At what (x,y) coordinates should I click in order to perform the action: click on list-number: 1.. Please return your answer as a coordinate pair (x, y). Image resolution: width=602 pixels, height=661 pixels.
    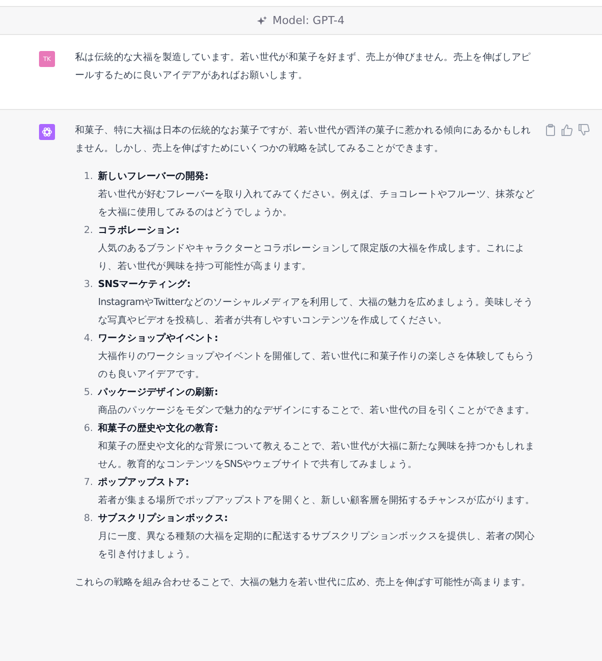
    Looking at the image, I should click on (87, 177).